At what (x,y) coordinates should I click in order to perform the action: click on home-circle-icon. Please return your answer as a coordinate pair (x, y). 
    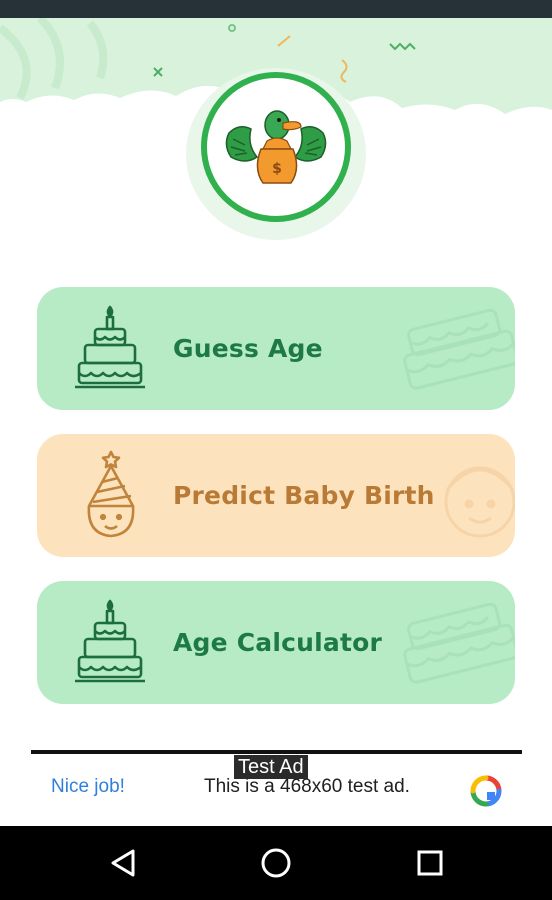
    Looking at the image, I should click on (276, 863).